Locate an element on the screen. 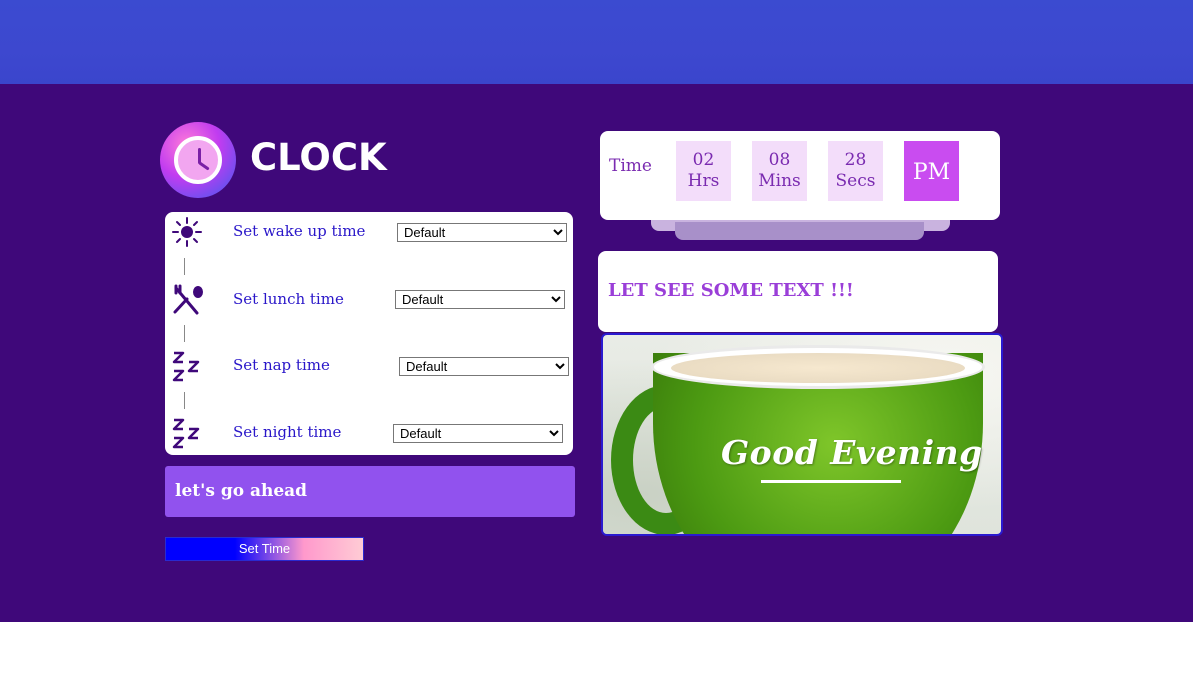 The height and width of the screenshot is (679, 1193). go-ahead-text: let's go ahead is located at coordinates (241, 491).